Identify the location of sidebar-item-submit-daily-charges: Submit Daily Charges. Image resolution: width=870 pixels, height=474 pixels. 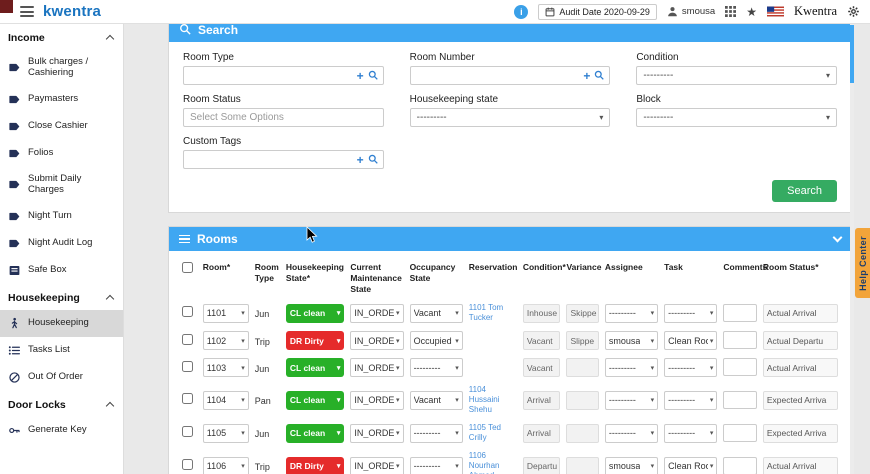
(61, 185).